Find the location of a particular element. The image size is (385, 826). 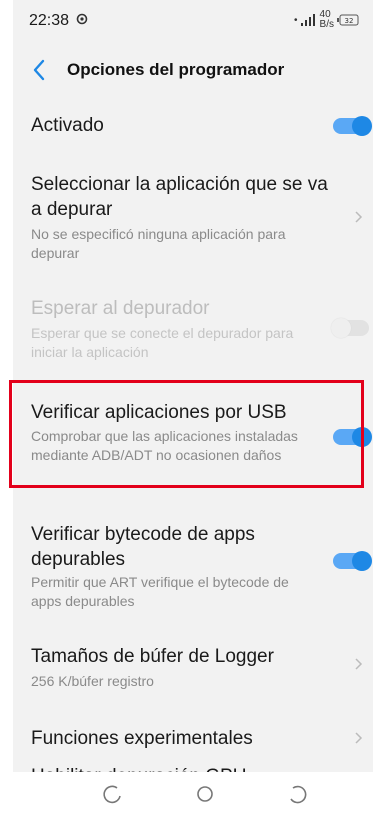

net-speed: 40 B/s is located at coordinates (327, 20).